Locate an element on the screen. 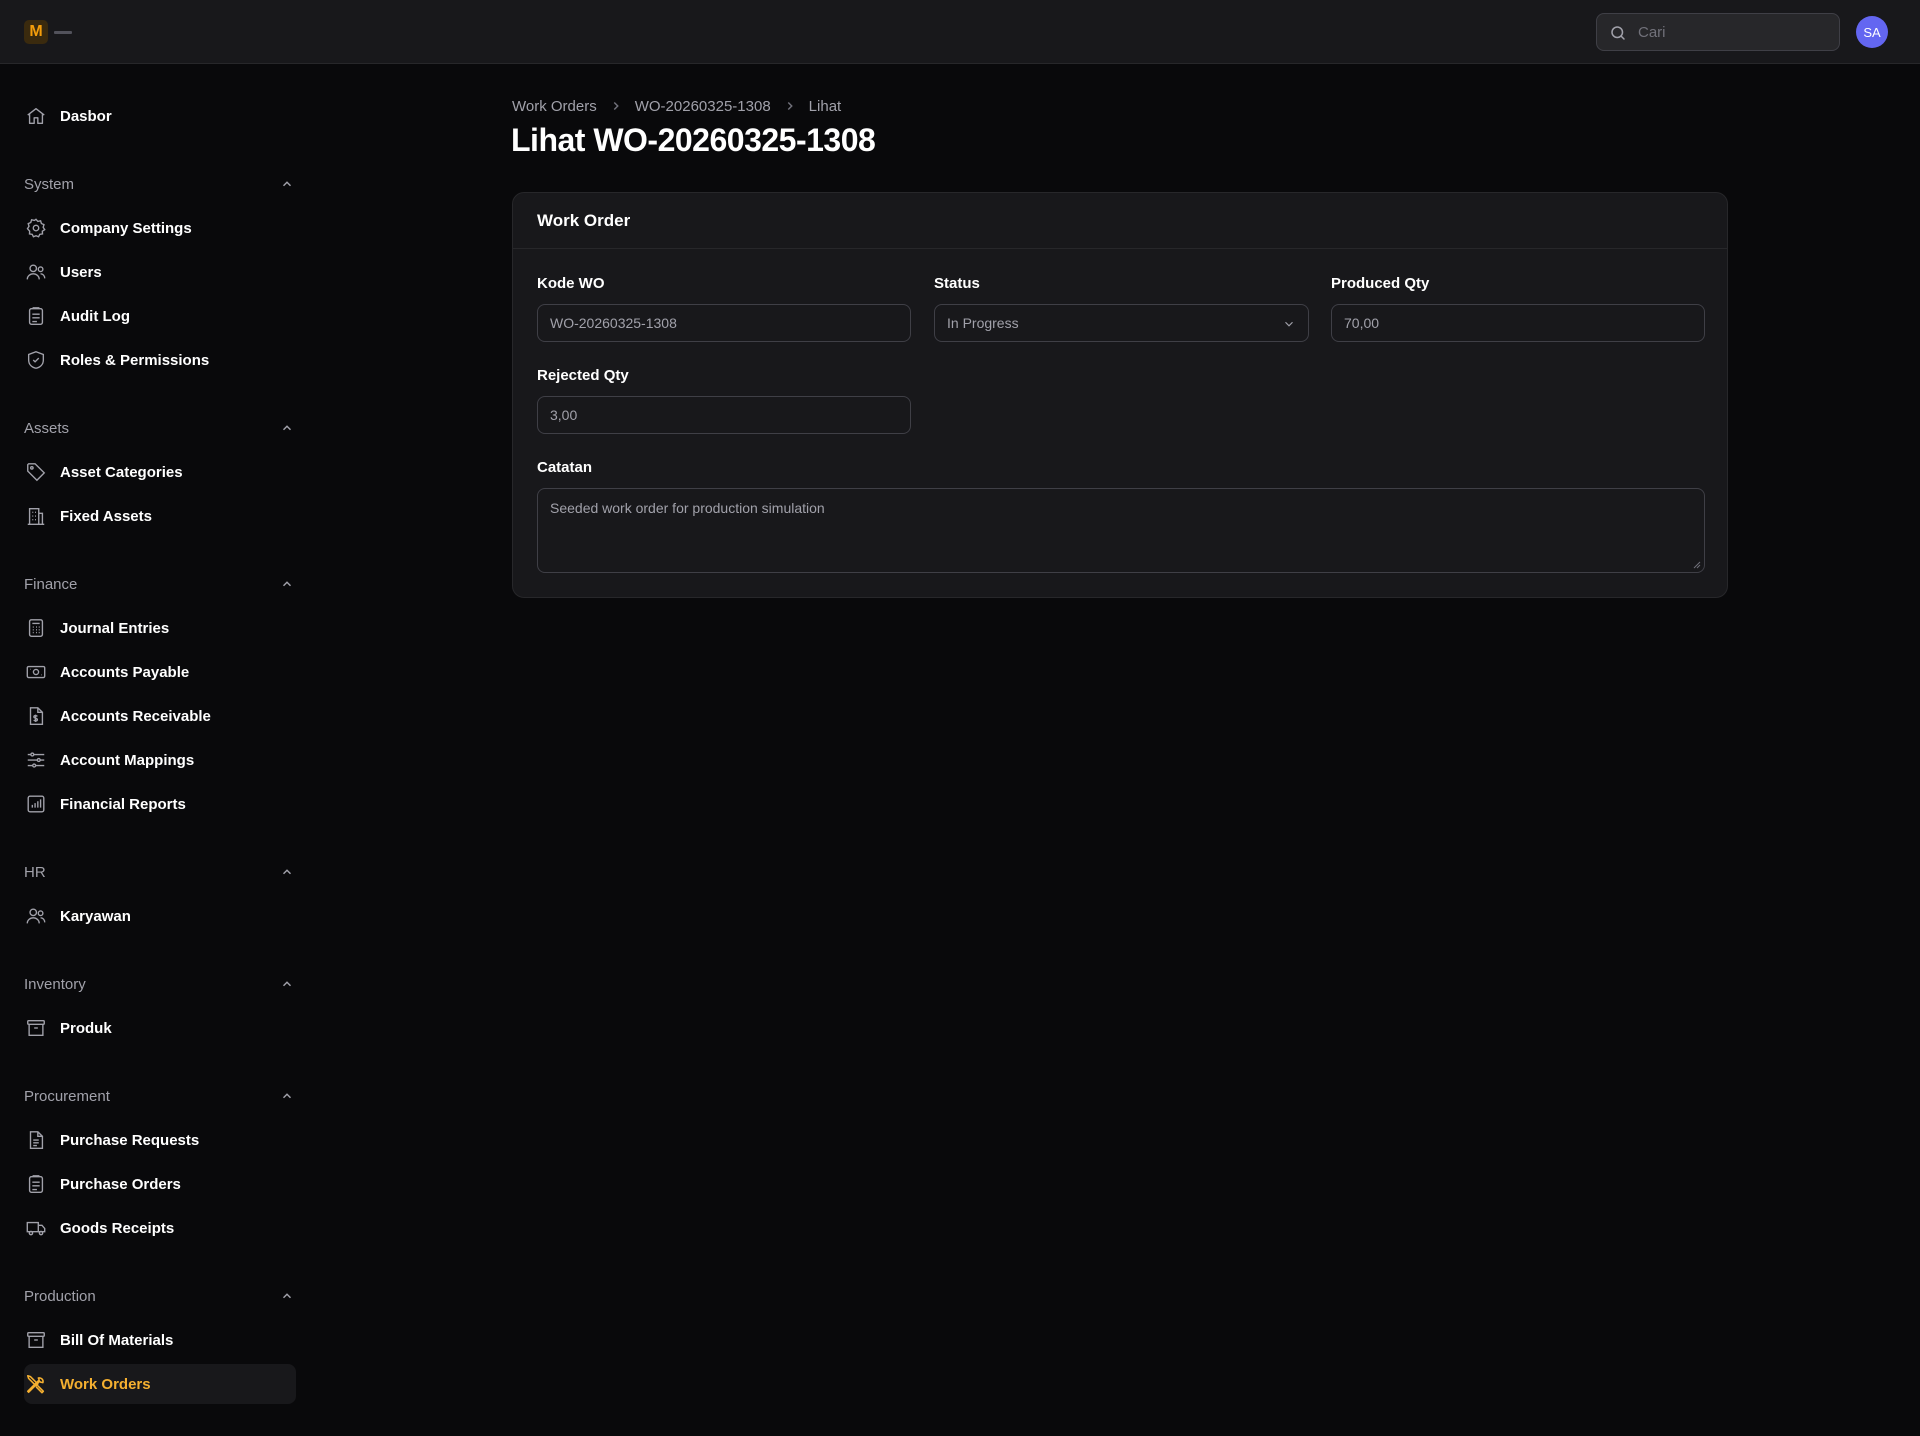 This screenshot has height=1436, width=1920. sidebar-item-company-settings: Company Settings is located at coordinates (160, 228).